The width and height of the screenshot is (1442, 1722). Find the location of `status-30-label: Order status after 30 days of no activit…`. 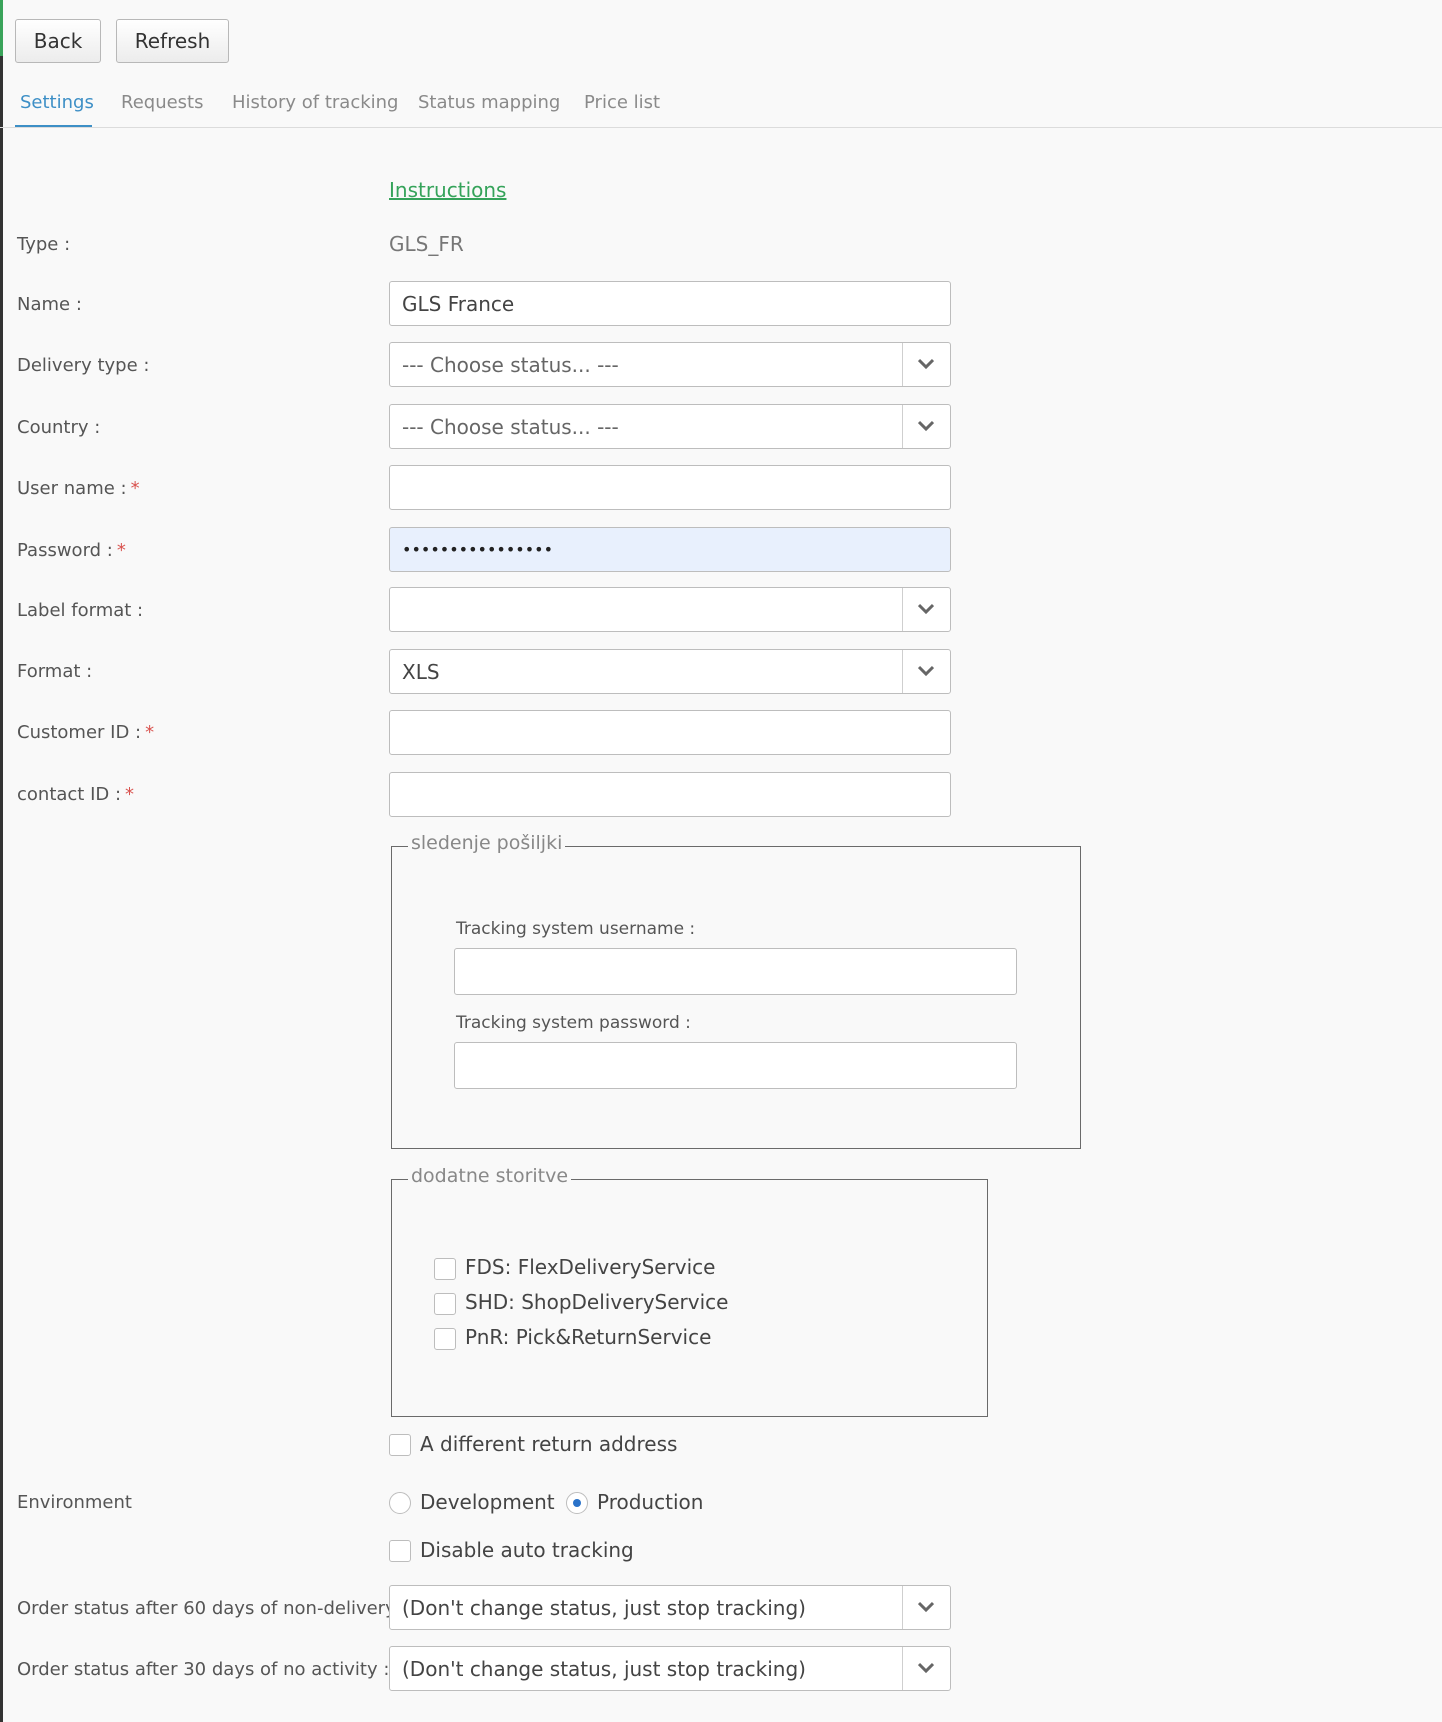

status-30-label: Order status after 30 days of no activit… is located at coordinates (203, 1669).